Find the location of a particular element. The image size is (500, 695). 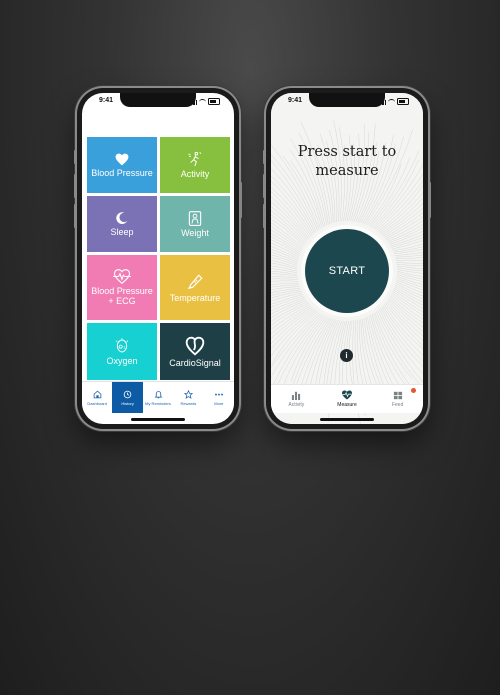

bell-icon is located at coordinates (158, 394).